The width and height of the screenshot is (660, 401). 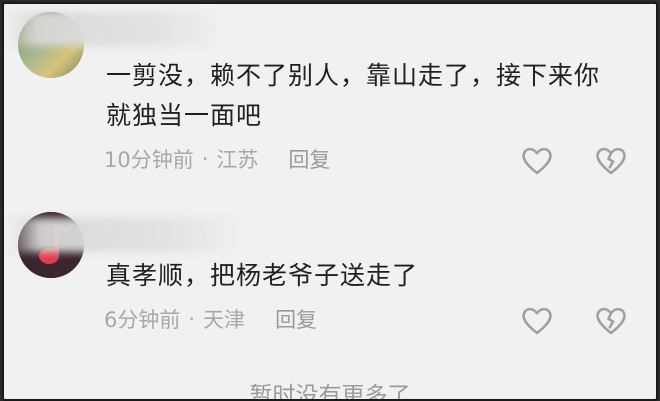 What do you see at coordinates (237, 160) in the screenshot?
I see `comment-location: 江苏` at bounding box center [237, 160].